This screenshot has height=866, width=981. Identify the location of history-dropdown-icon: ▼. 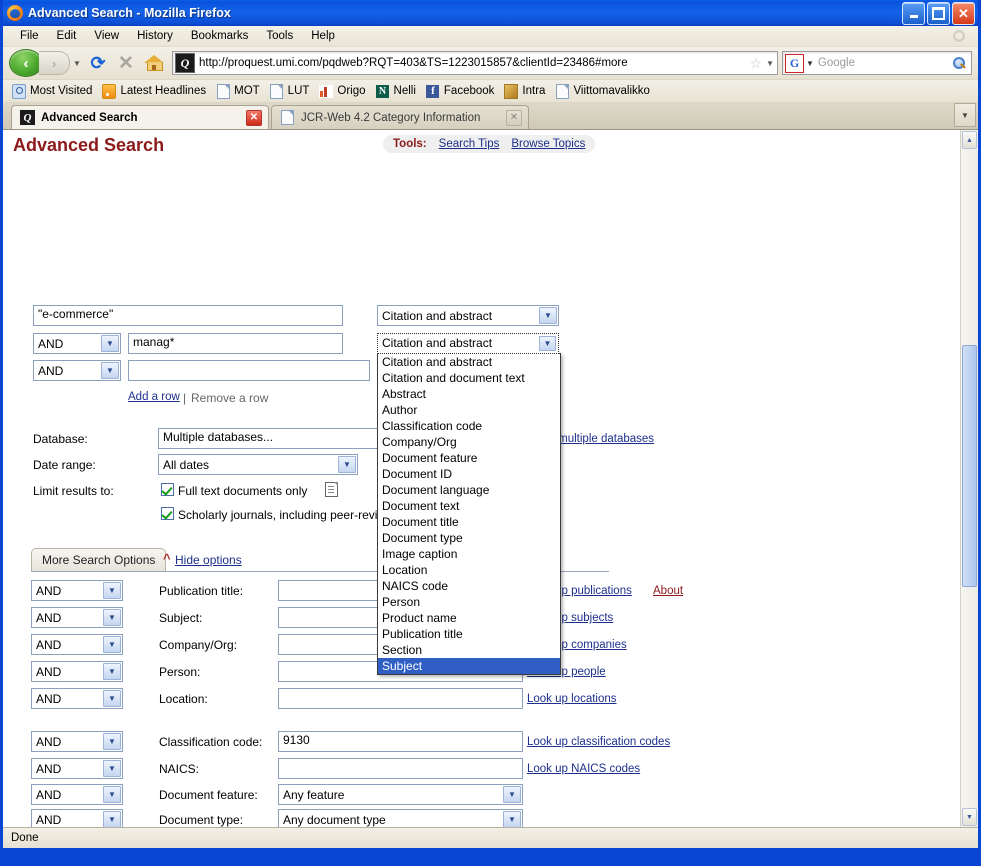
(77, 63).